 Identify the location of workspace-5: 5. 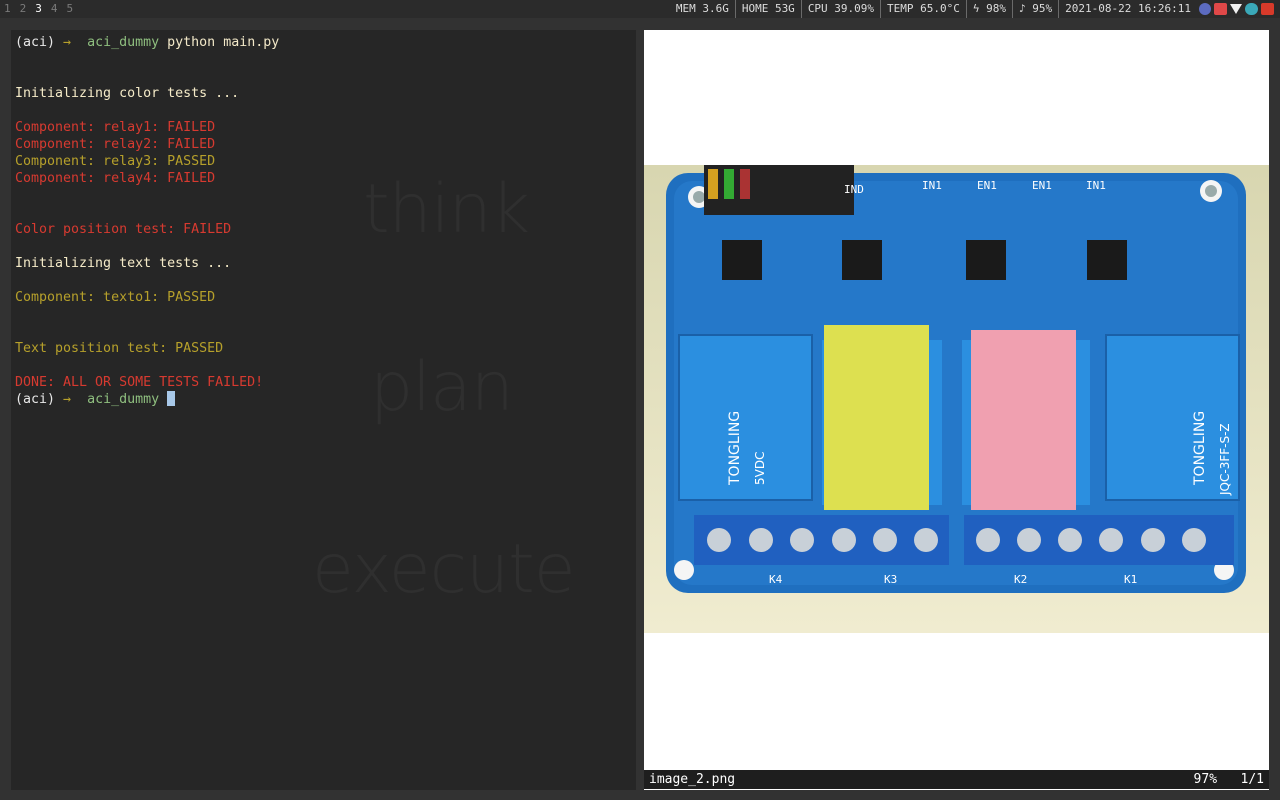
(70, 9).